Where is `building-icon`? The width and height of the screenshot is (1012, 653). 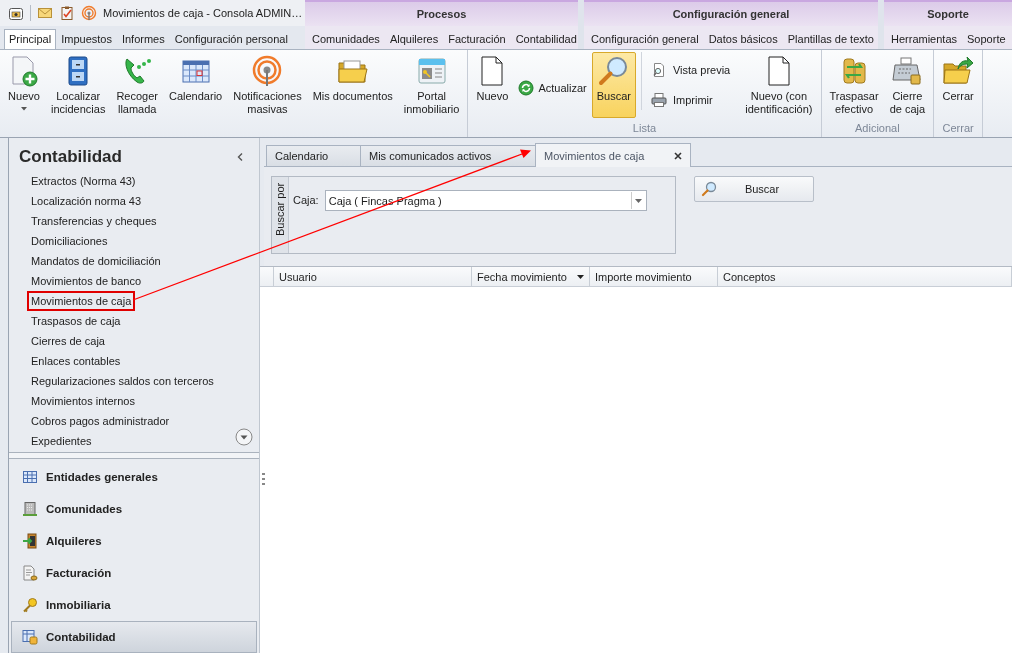 building-icon is located at coordinates (30, 509).